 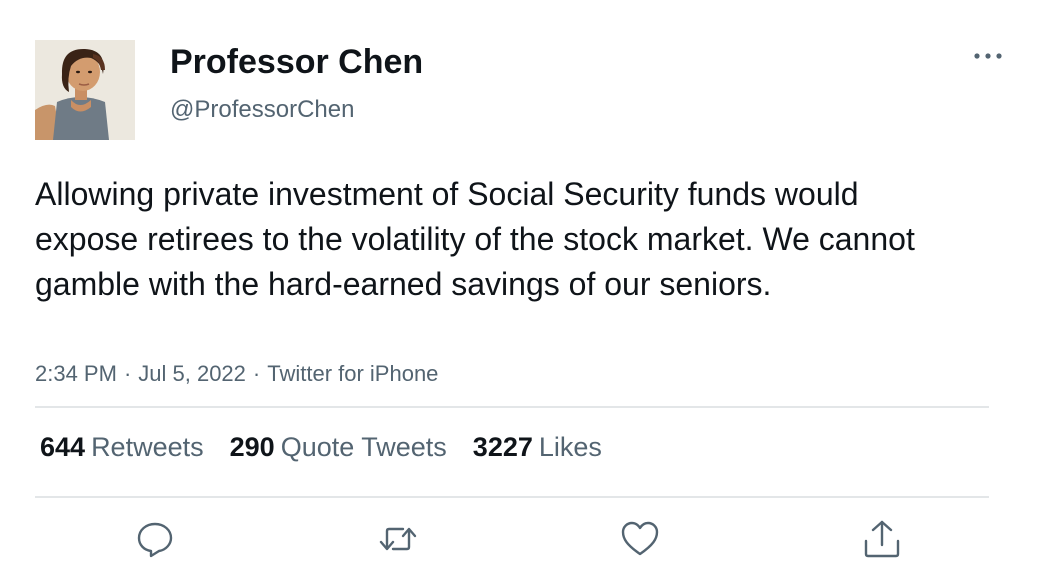 What do you see at coordinates (63, 447) in the screenshot?
I see `retweets-count: 644` at bounding box center [63, 447].